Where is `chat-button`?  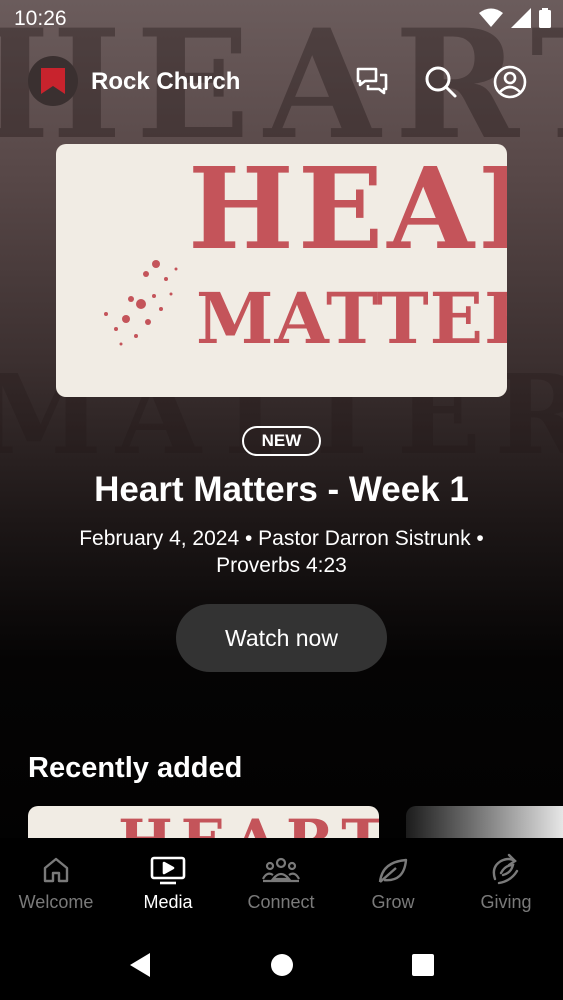
chat-button is located at coordinates (372, 82).